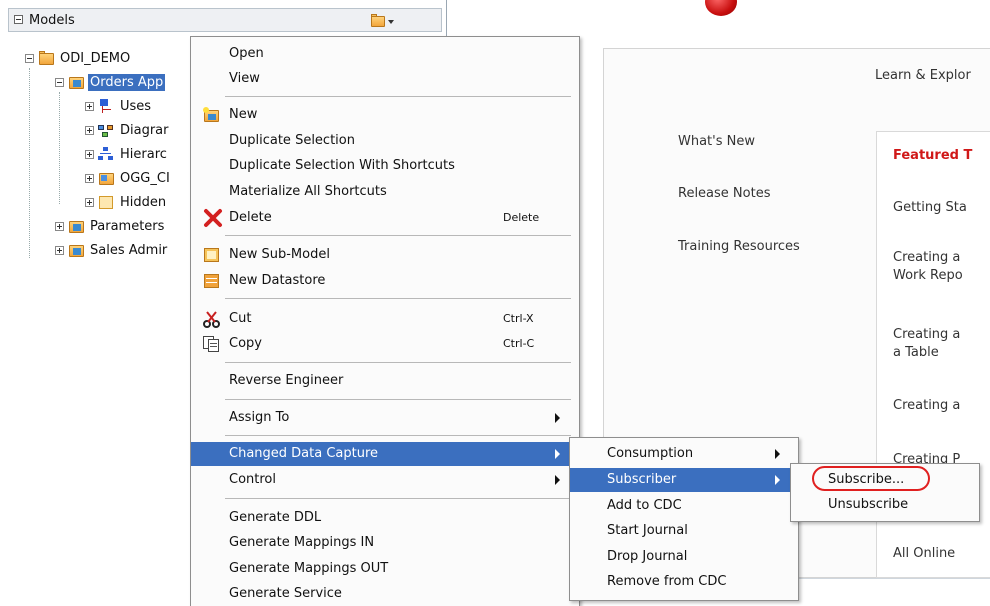  What do you see at coordinates (275, 517) in the screenshot?
I see `menu-label: Generate DDL` at bounding box center [275, 517].